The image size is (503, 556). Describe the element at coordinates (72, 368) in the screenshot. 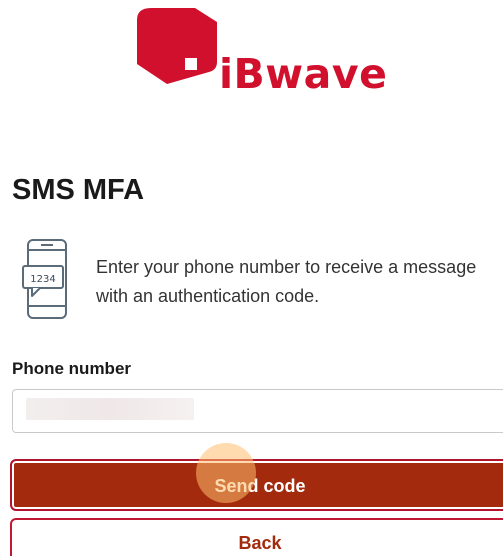

I see `phone-number-label: Phone number` at that location.